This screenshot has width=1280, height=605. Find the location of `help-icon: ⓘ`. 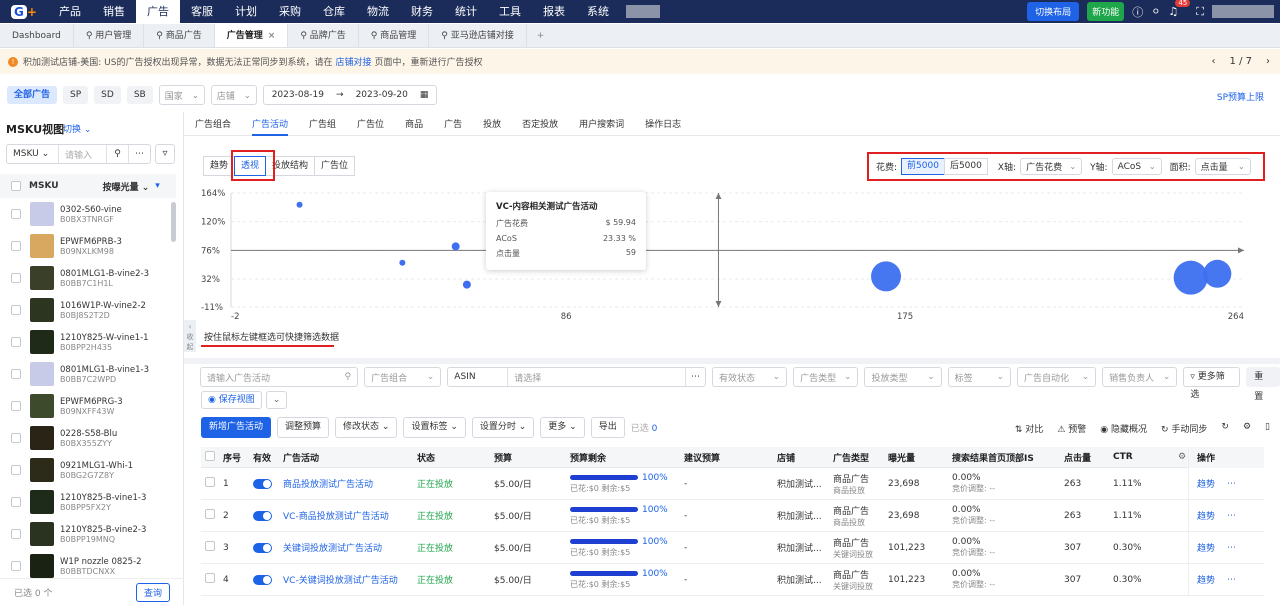

help-icon: ⓘ is located at coordinates (1137, 12).